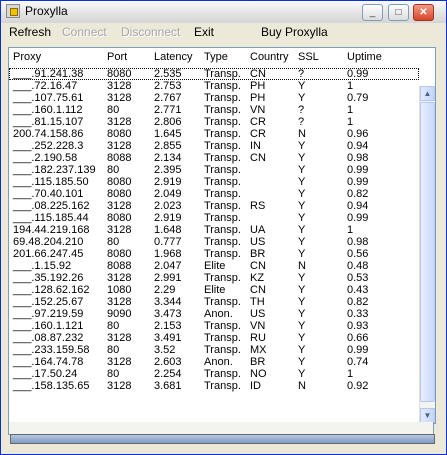 This screenshot has width=447, height=455. What do you see at coordinates (48, 98) in the screenshot?
I see `cell-proxy: ___.107.75.61` at bounding box center [48, 98].